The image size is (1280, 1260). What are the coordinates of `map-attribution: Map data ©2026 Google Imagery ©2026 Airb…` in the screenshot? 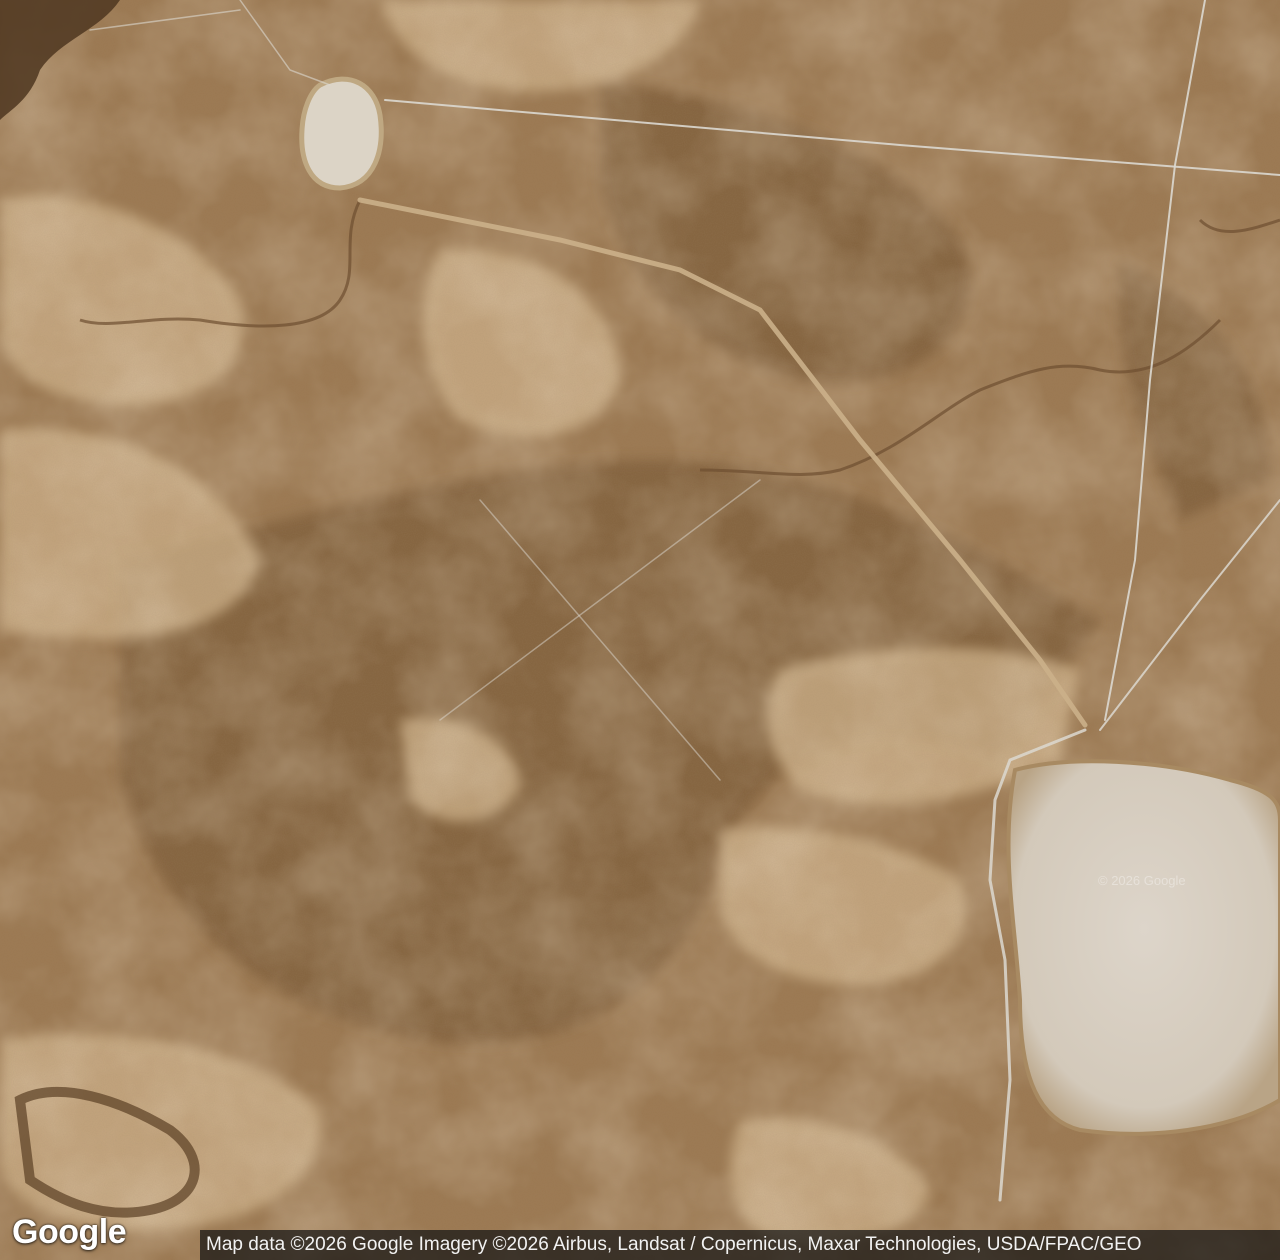 It's located at (740, 1245).